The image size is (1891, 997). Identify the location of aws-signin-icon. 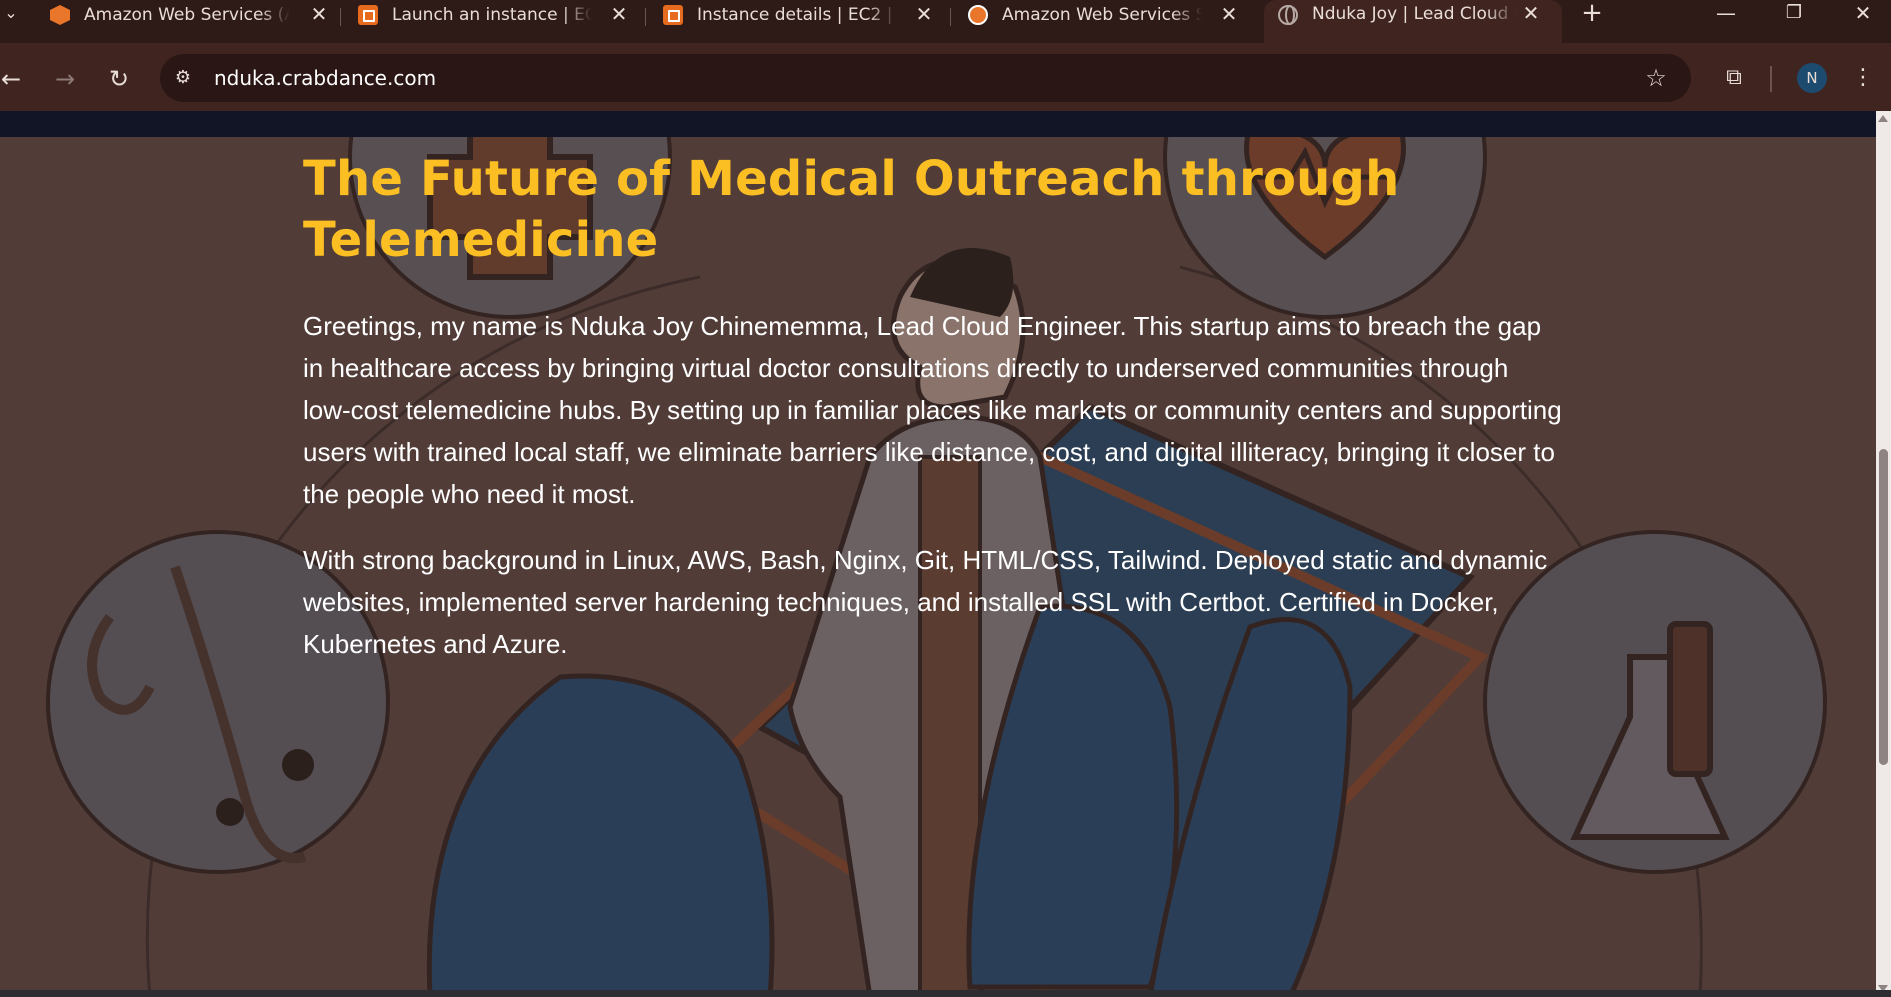
(978, 15).